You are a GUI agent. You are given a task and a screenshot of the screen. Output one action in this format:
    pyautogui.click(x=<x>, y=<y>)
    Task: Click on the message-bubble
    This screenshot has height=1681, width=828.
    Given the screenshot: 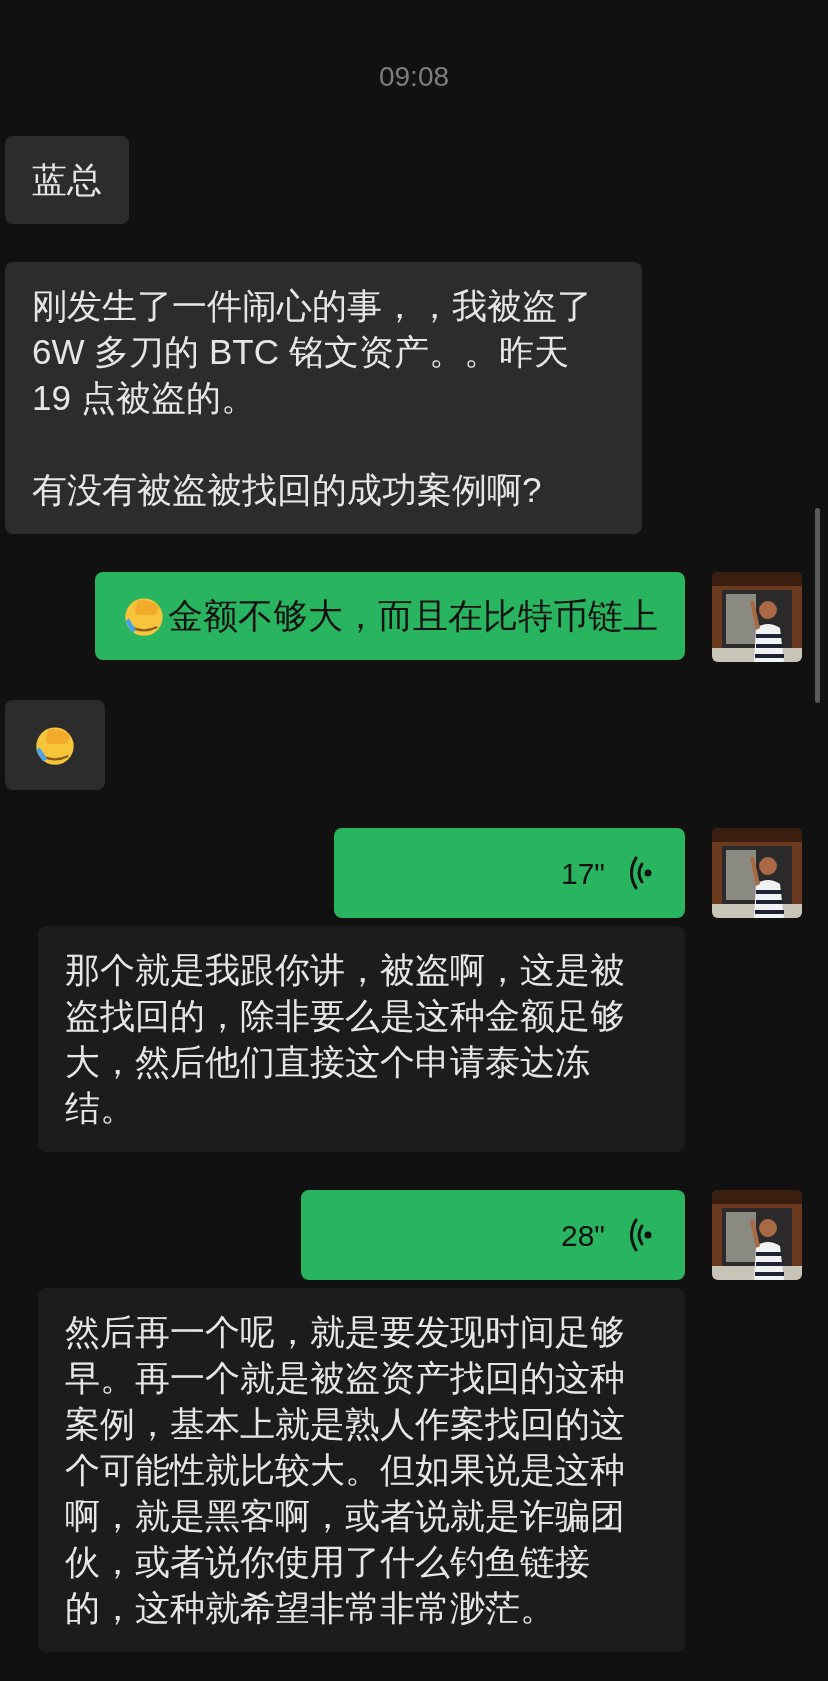 What is the action you would take?
    pyautogui.click(x=55, y=745)
    